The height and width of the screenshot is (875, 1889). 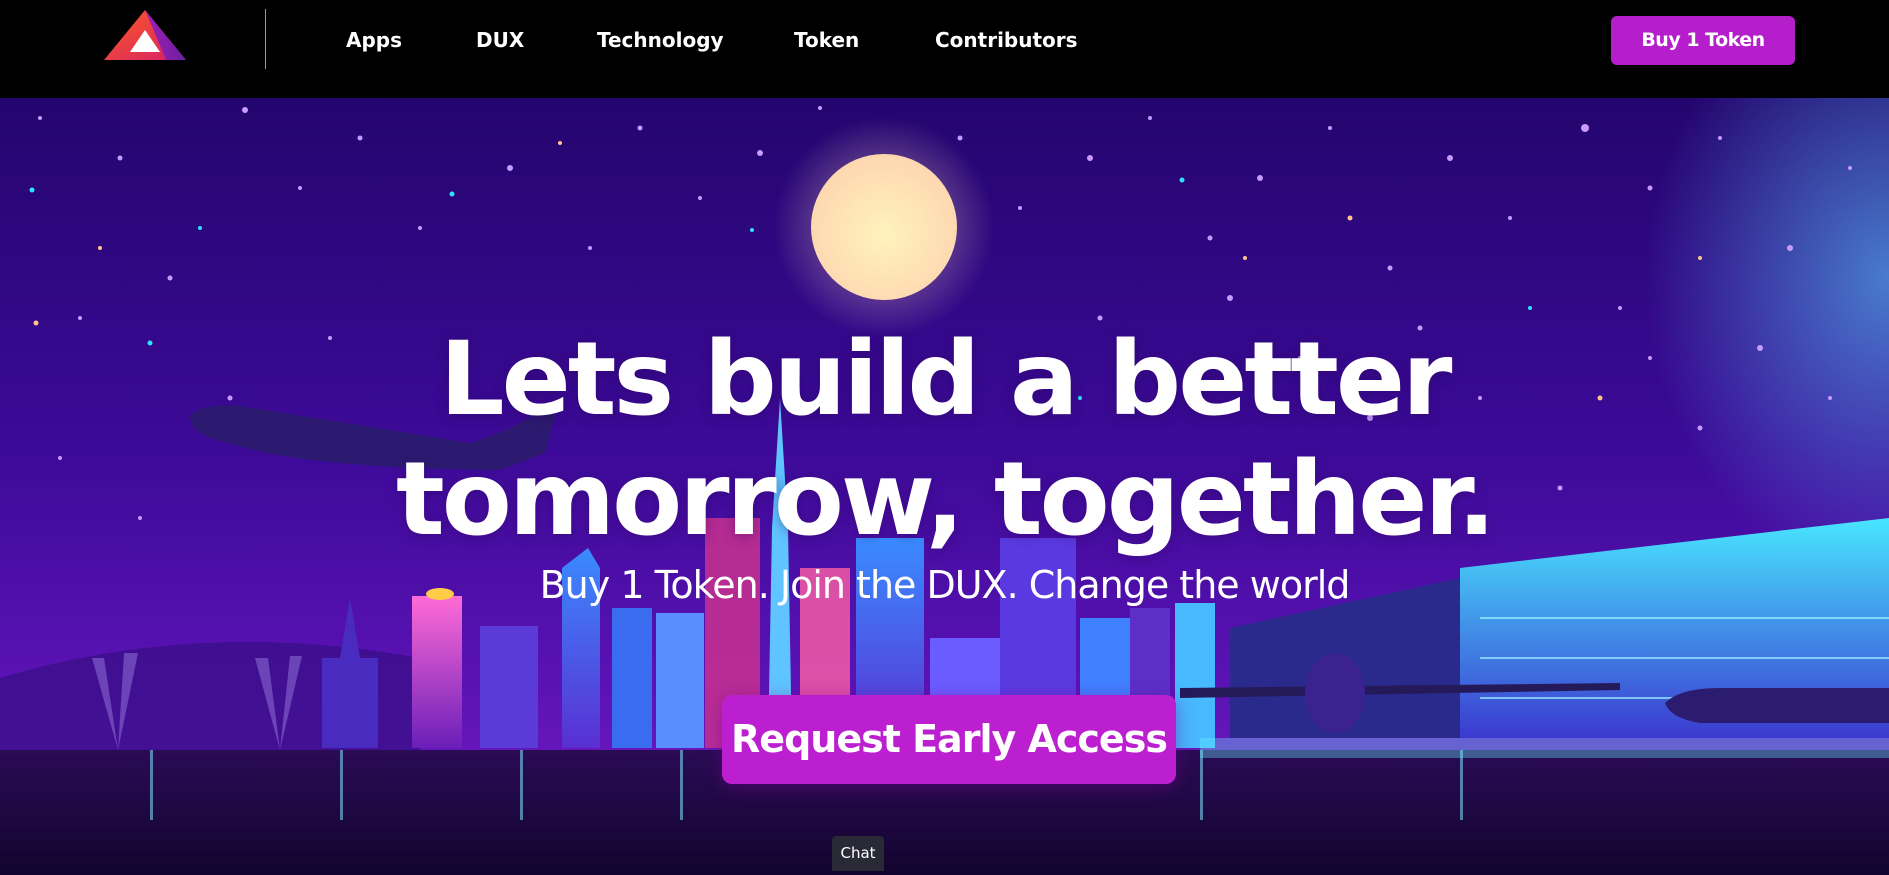 What do you see at coordinates (858, 853) in the screenshot?
I see `chat-button: Chat` at bounding box center [858, 853].